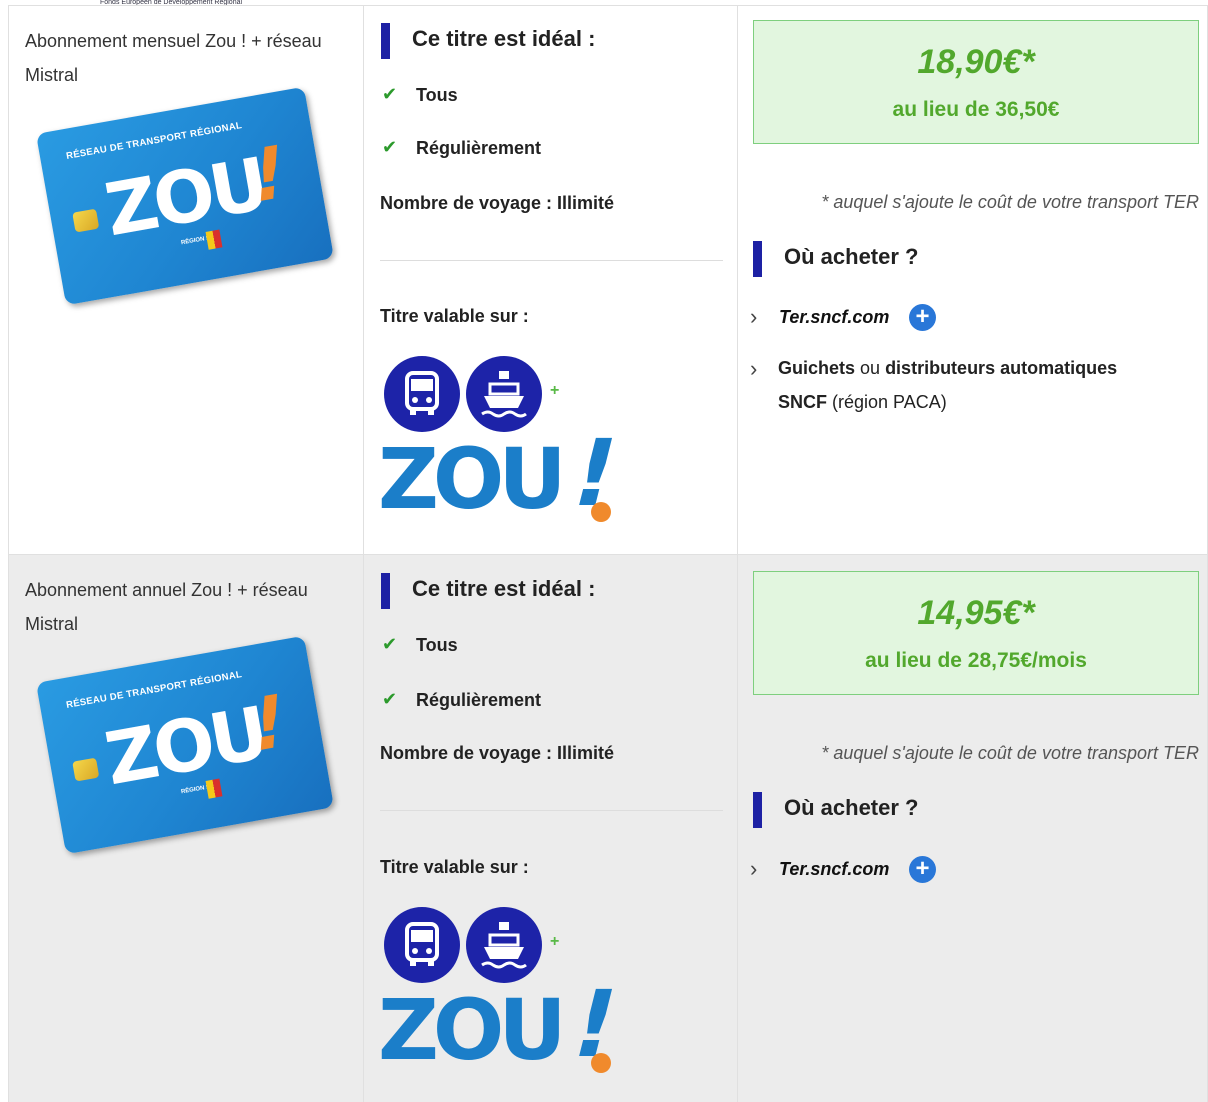 This screenshot has width=1208, height=1102. I want to click on region-text: (région PACA), so click(887, 402).